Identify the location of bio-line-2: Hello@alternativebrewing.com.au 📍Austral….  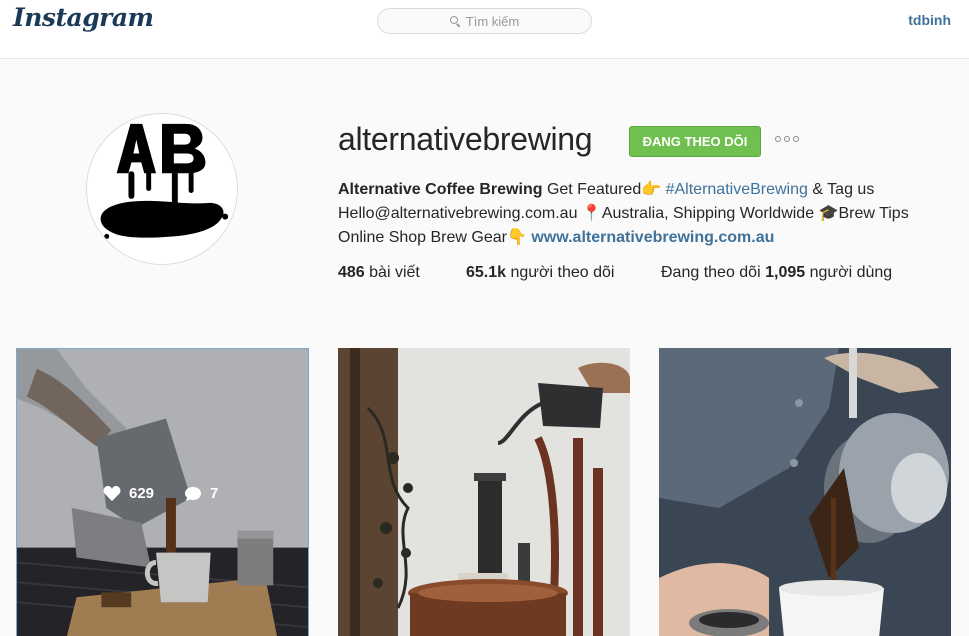
(623, 213).